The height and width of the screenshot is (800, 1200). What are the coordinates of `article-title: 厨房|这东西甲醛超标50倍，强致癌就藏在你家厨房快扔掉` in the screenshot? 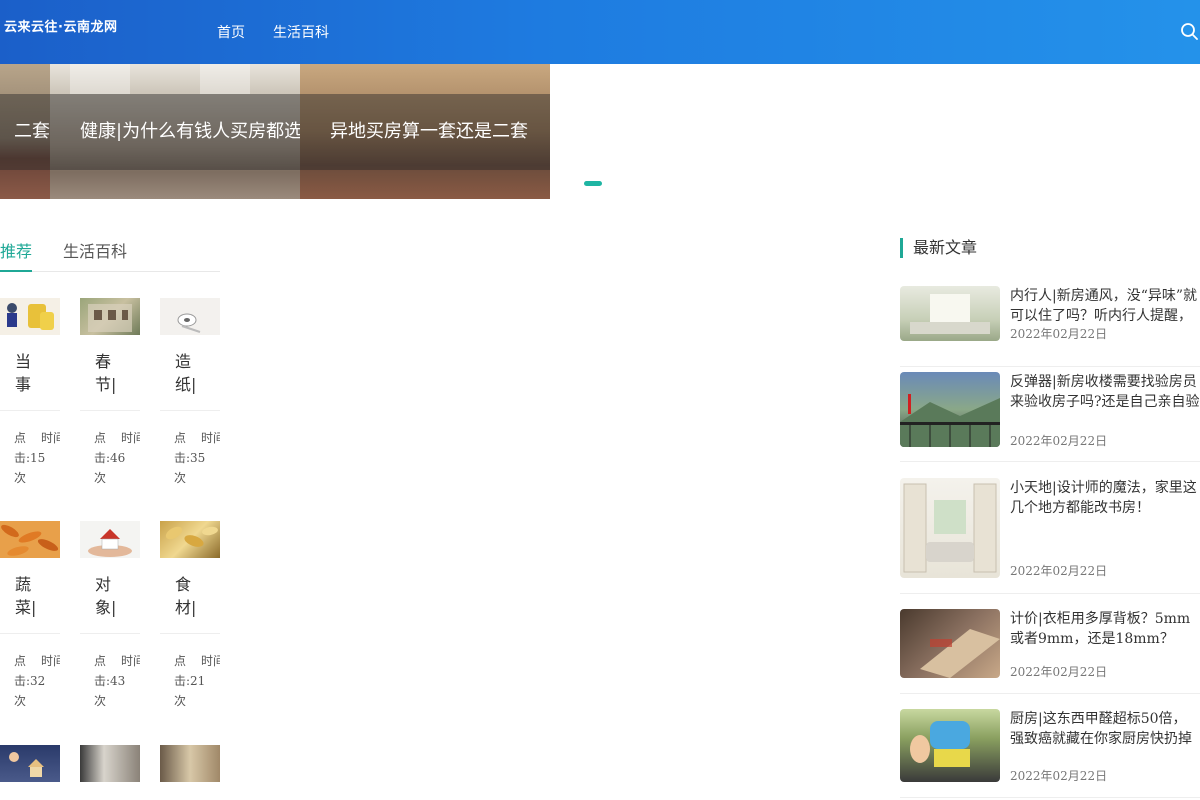 It's located at (1105, 729).